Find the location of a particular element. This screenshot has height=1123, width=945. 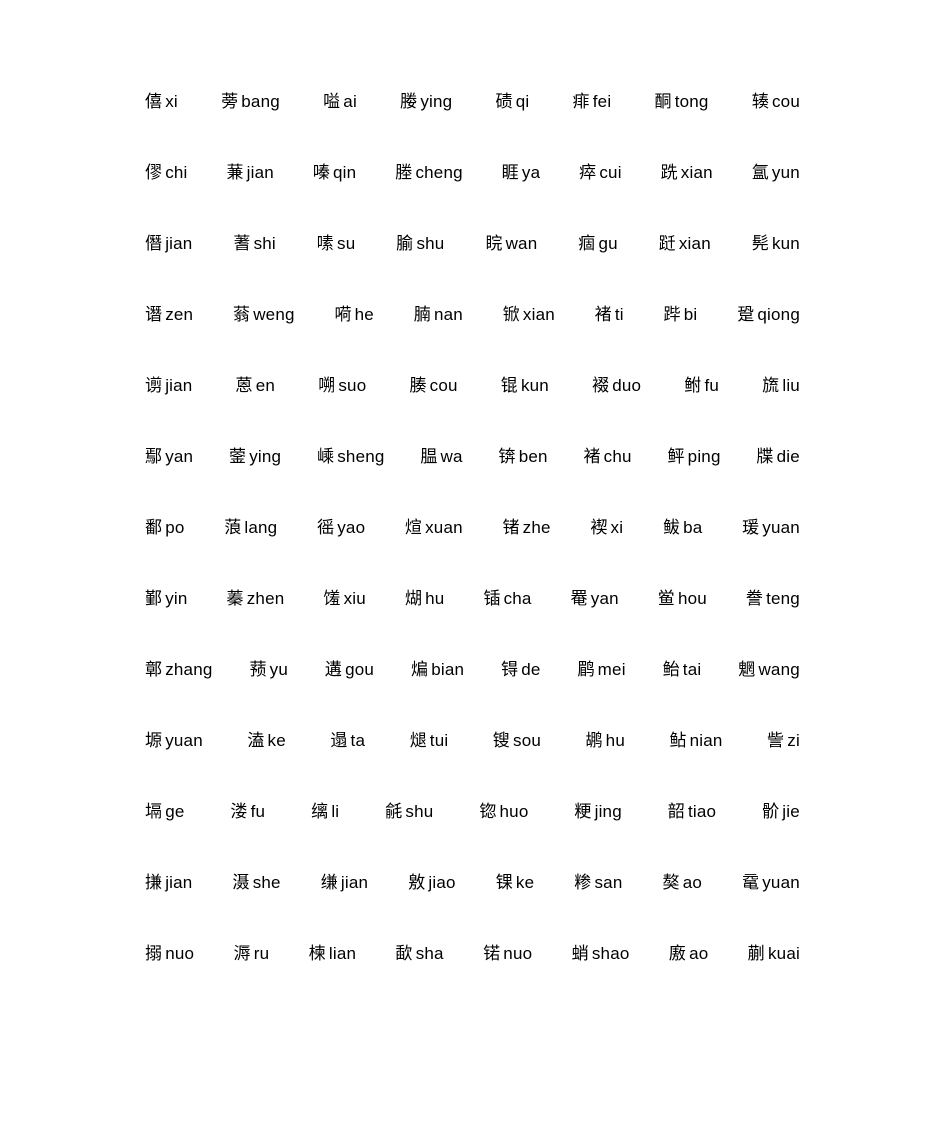

character-row: 塥 ge 溇 fu 缡 li 毹 shu 锪 huo 粳 jing 韶 tiao 骱 jie is located at coordinates (472, 835).